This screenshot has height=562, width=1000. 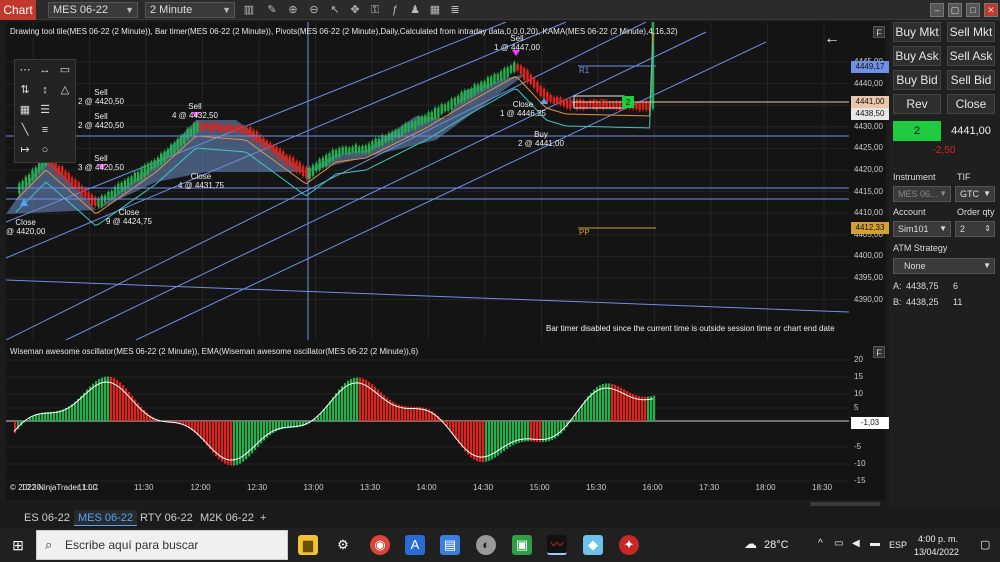 What do you see at coordinates (776, 545) in the screenshot?
I see `weather-temp: 28°C` at bounding box center [776, 545].